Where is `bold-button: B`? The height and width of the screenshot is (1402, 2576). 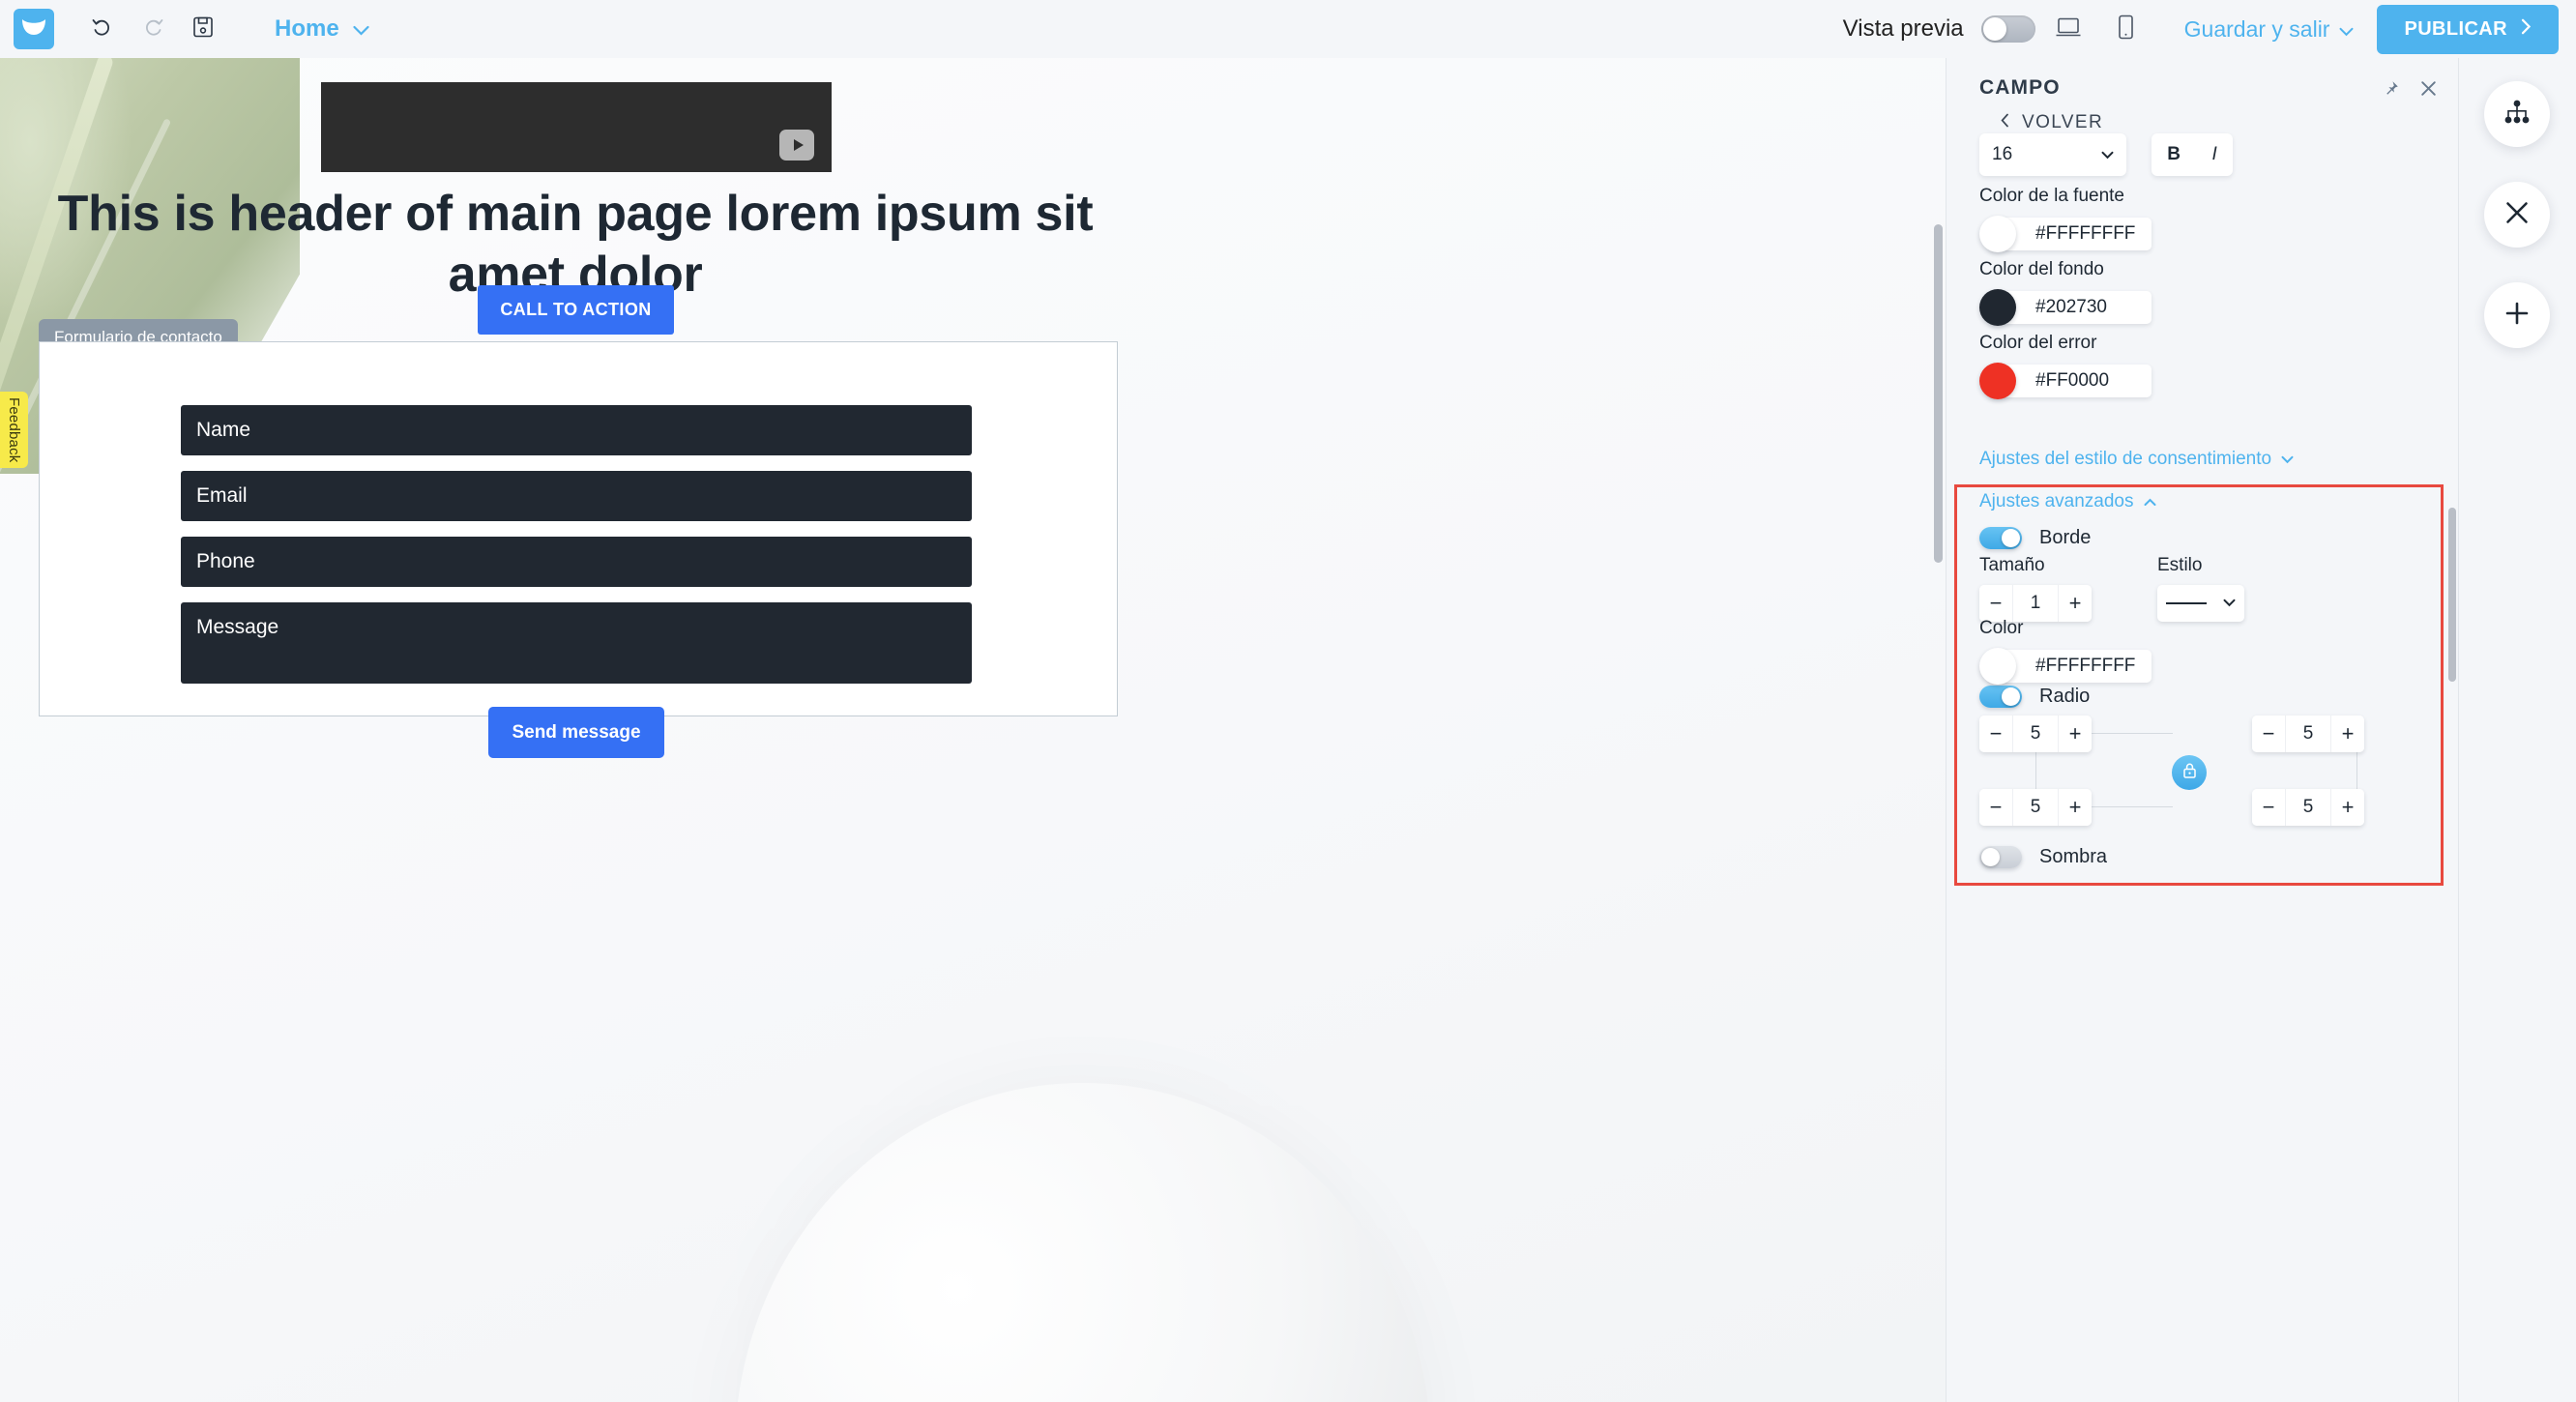 bold-button: B is located at coordinates (2174, 154).